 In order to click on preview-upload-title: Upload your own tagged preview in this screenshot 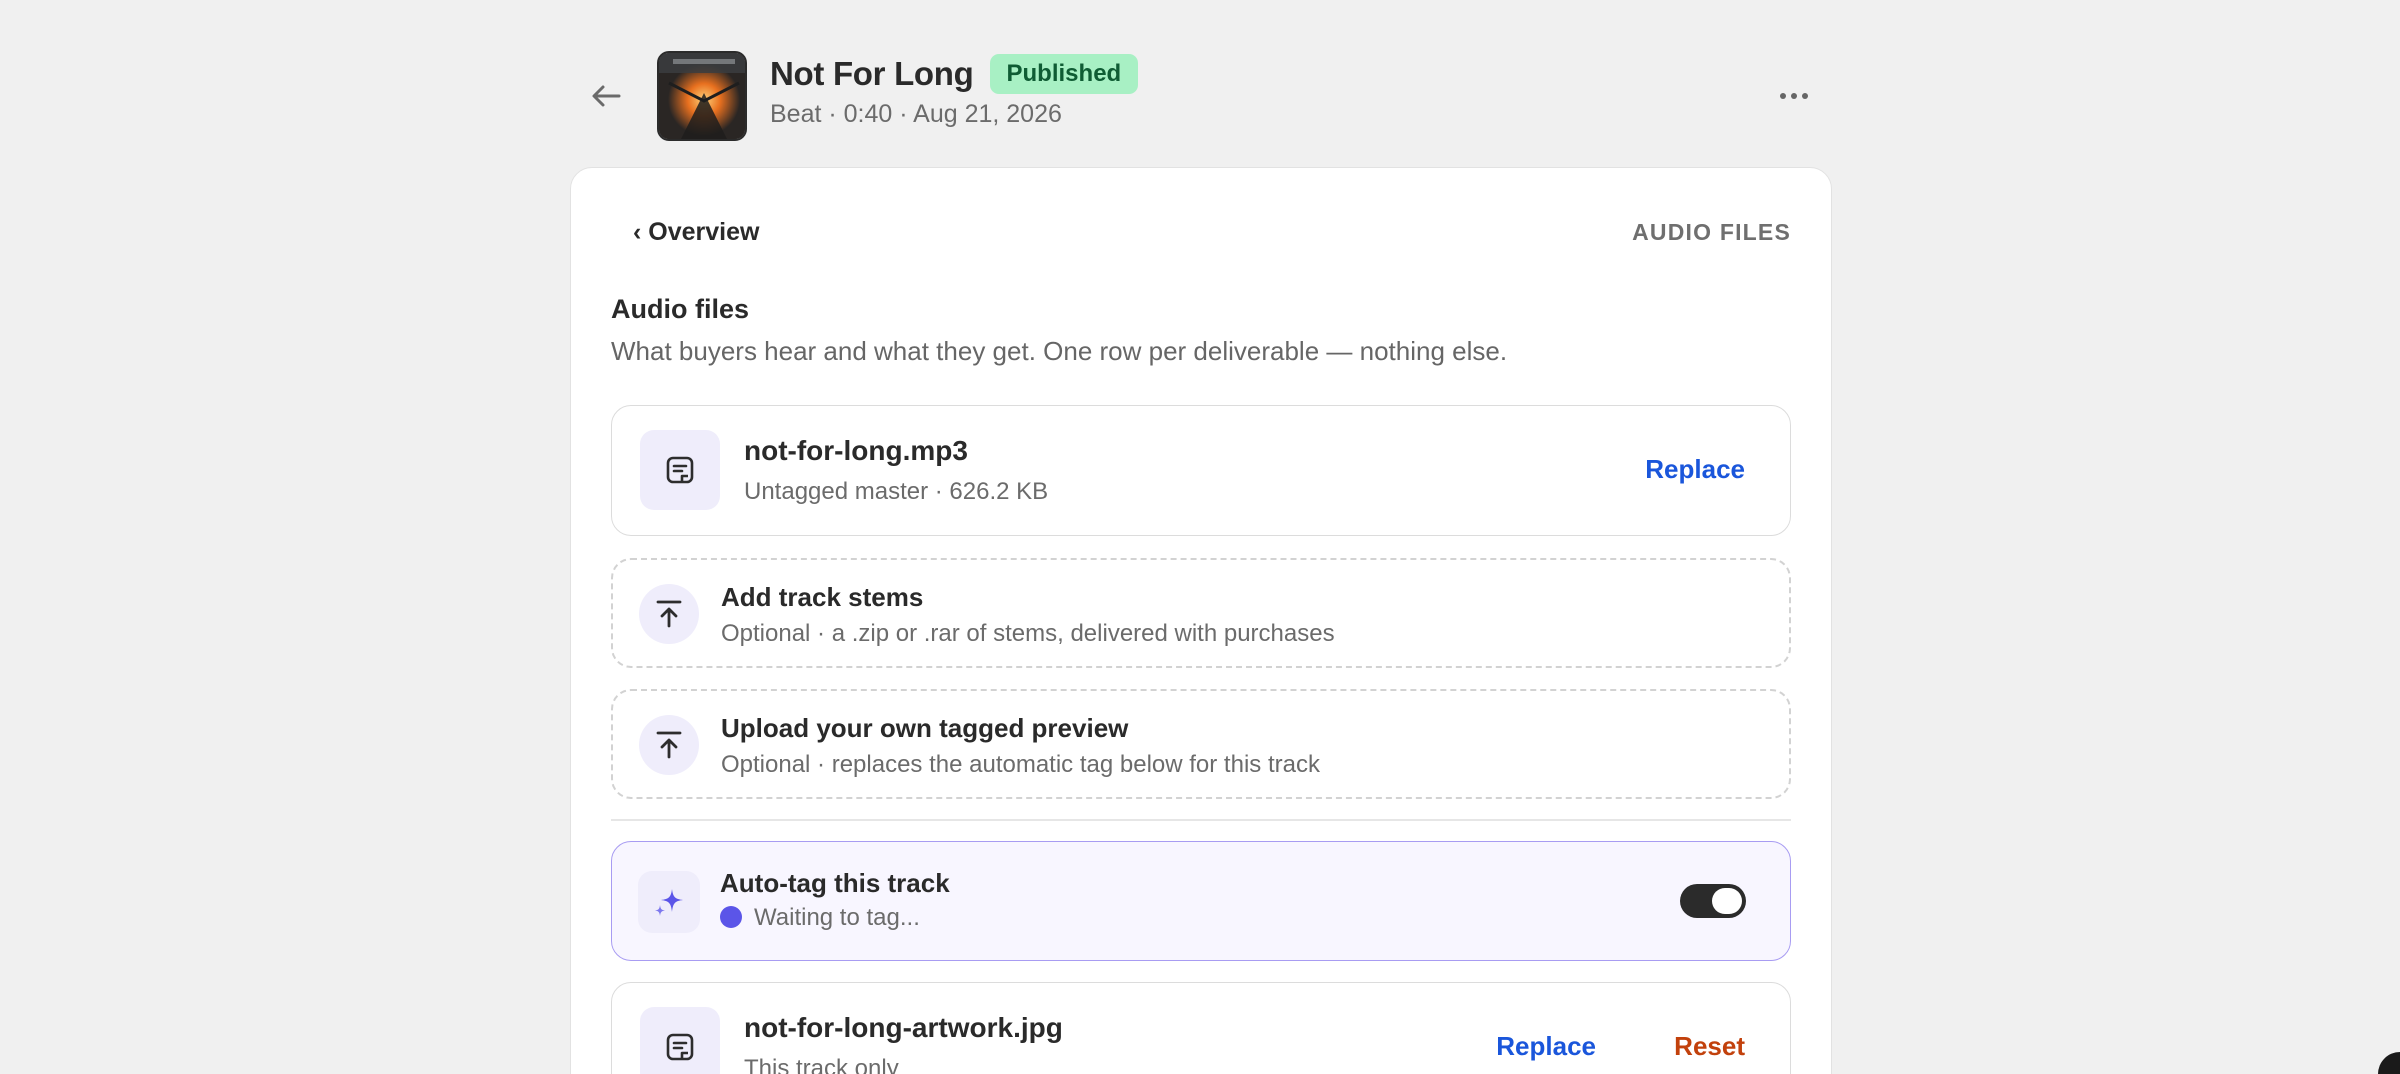, I will do `click(925, 728)`.